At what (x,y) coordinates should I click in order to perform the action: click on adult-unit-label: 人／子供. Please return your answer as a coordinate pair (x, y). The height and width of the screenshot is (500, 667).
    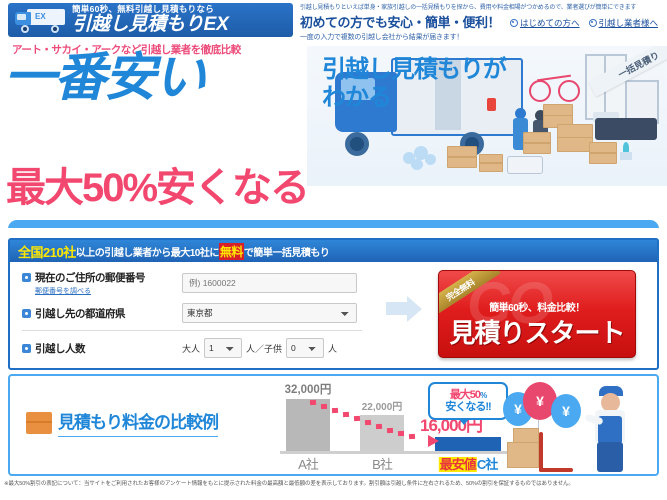
    Looking at the image, I should click on (264, 348).